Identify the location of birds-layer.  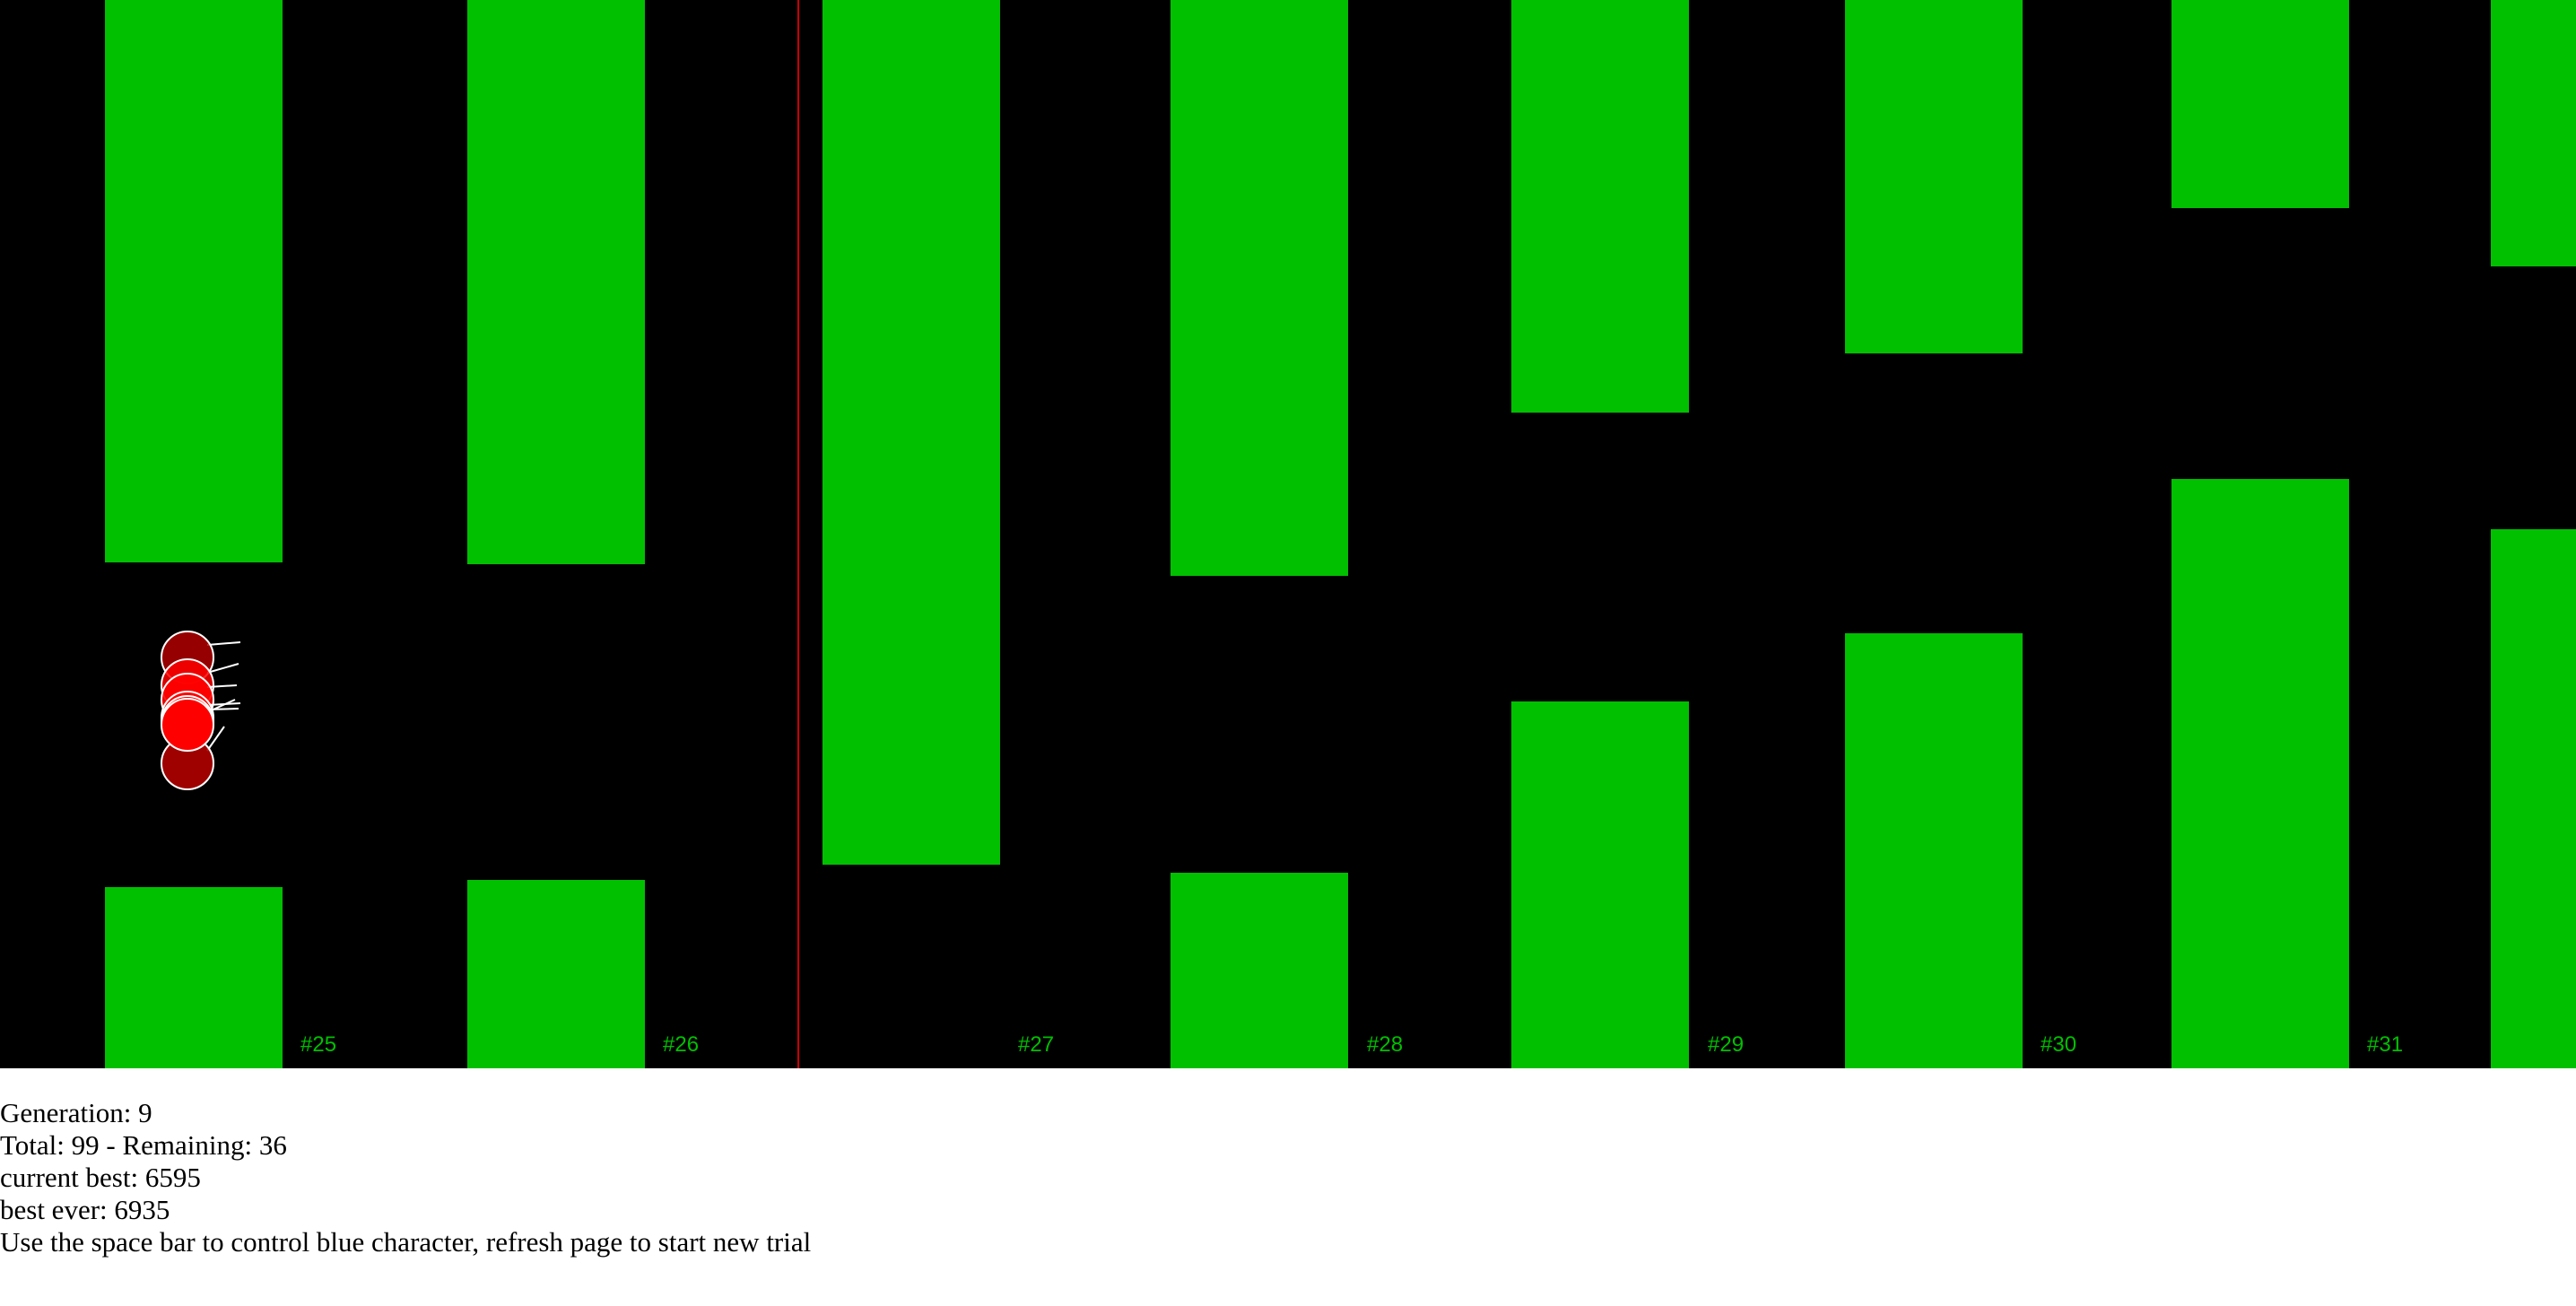
(201, 710).